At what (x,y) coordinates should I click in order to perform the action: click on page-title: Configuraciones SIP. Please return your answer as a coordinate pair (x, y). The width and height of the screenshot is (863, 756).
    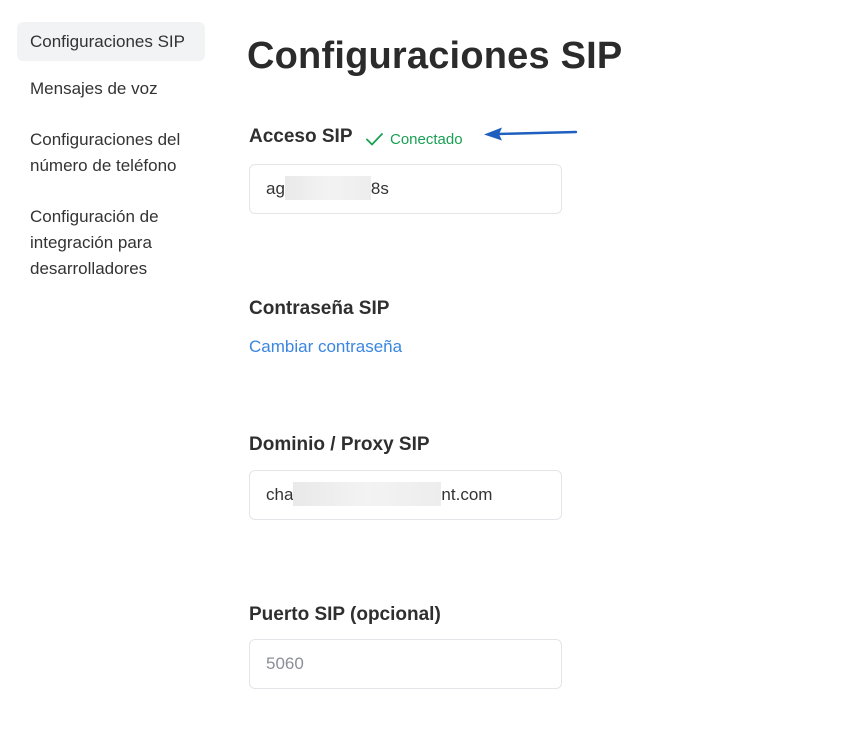
    Looking at the image, I should click on (435, 56).